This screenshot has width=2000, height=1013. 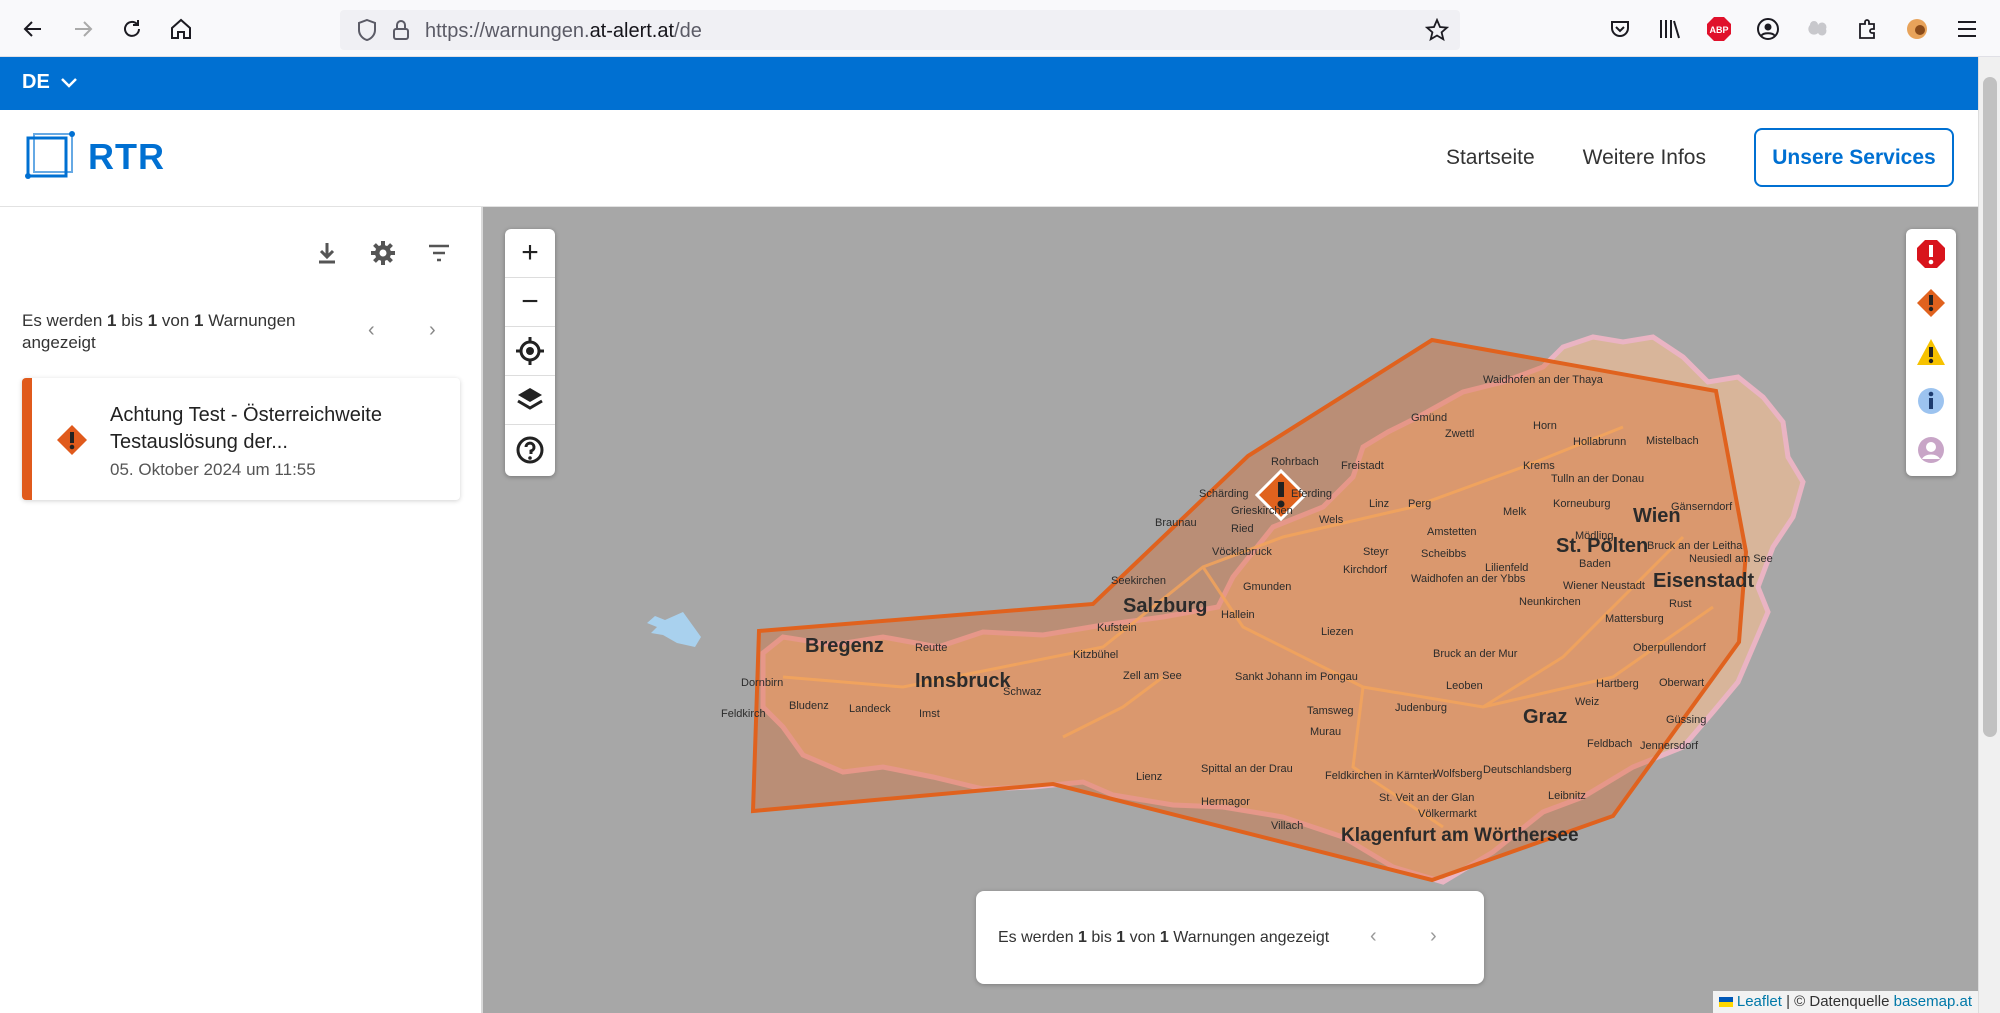 I want to click on lock-icon, so click(x=401, y=30).